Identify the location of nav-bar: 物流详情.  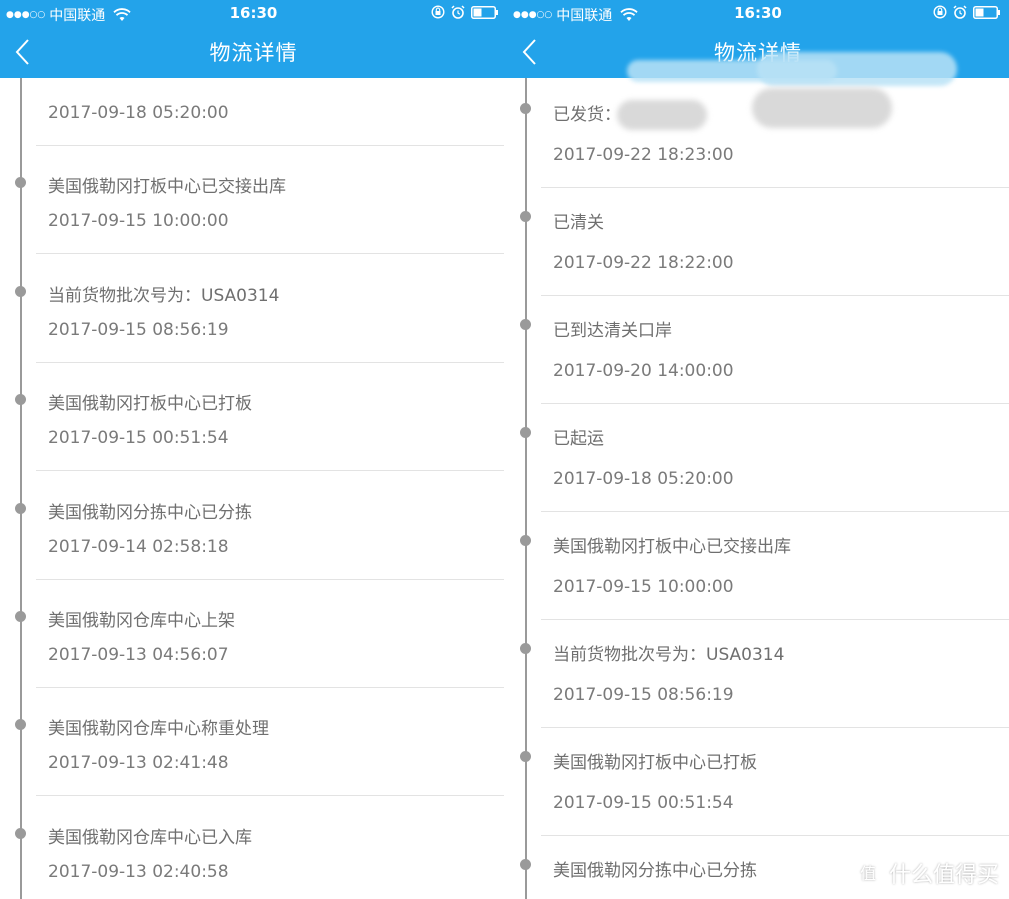
(253, 52).